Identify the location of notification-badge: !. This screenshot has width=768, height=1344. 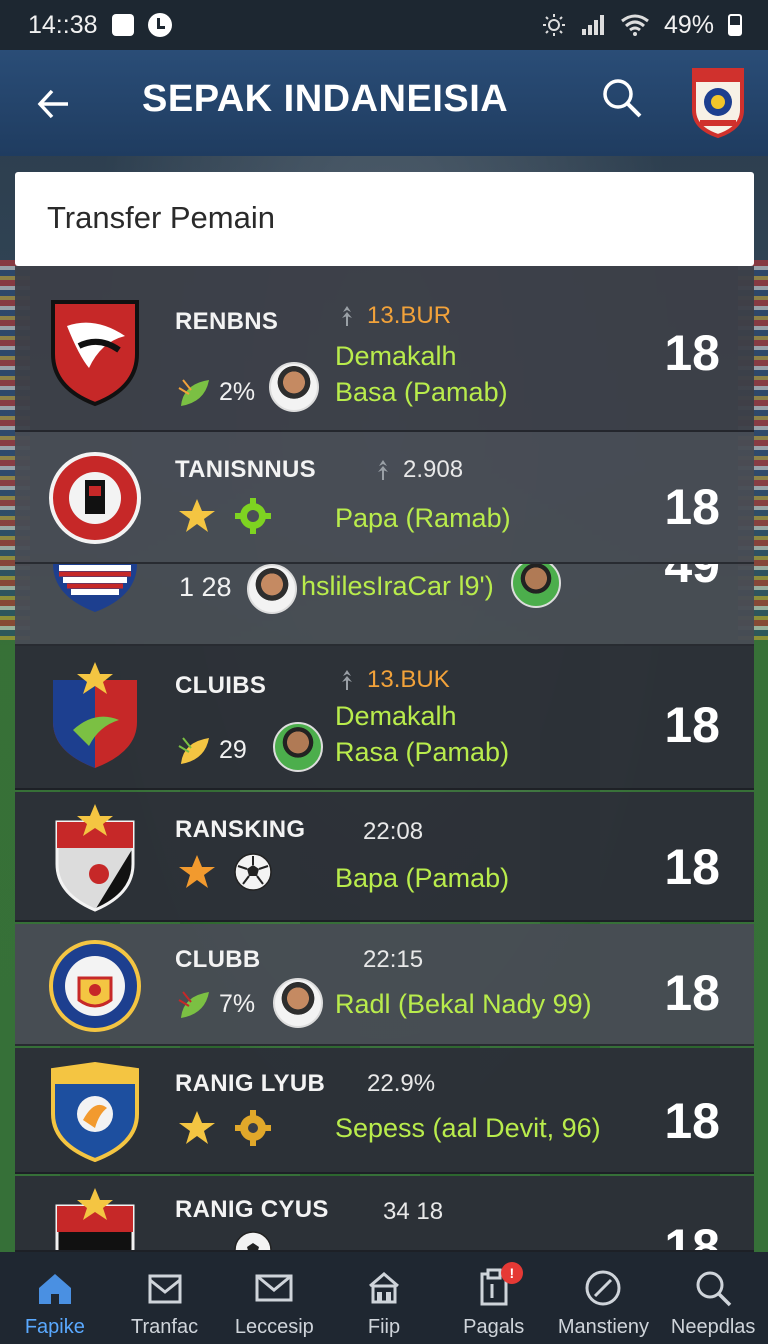
(511, 1273).